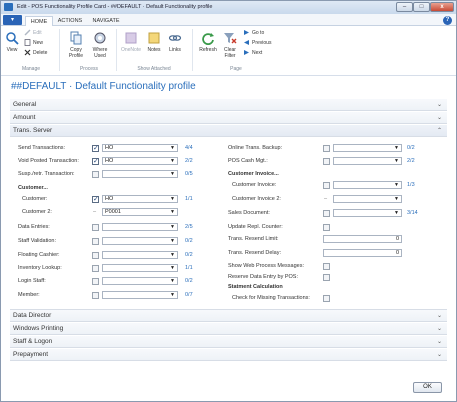  What do you see at coordinates (131, 42) in the screenshot?
I see `onenote-button: OneNote` at bounding box center [131, 42].